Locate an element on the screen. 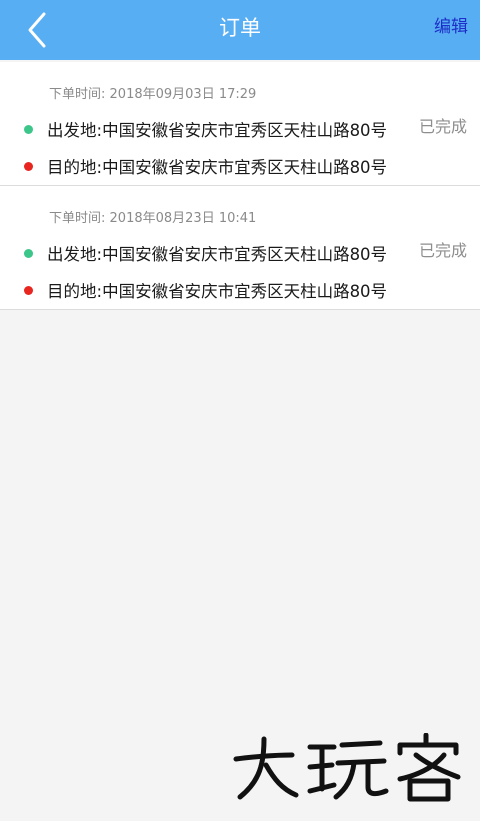 Image resolution: width=480 pixels, height=821 pixels. edit-button: 编辑 is located at coordinates (451, 30).